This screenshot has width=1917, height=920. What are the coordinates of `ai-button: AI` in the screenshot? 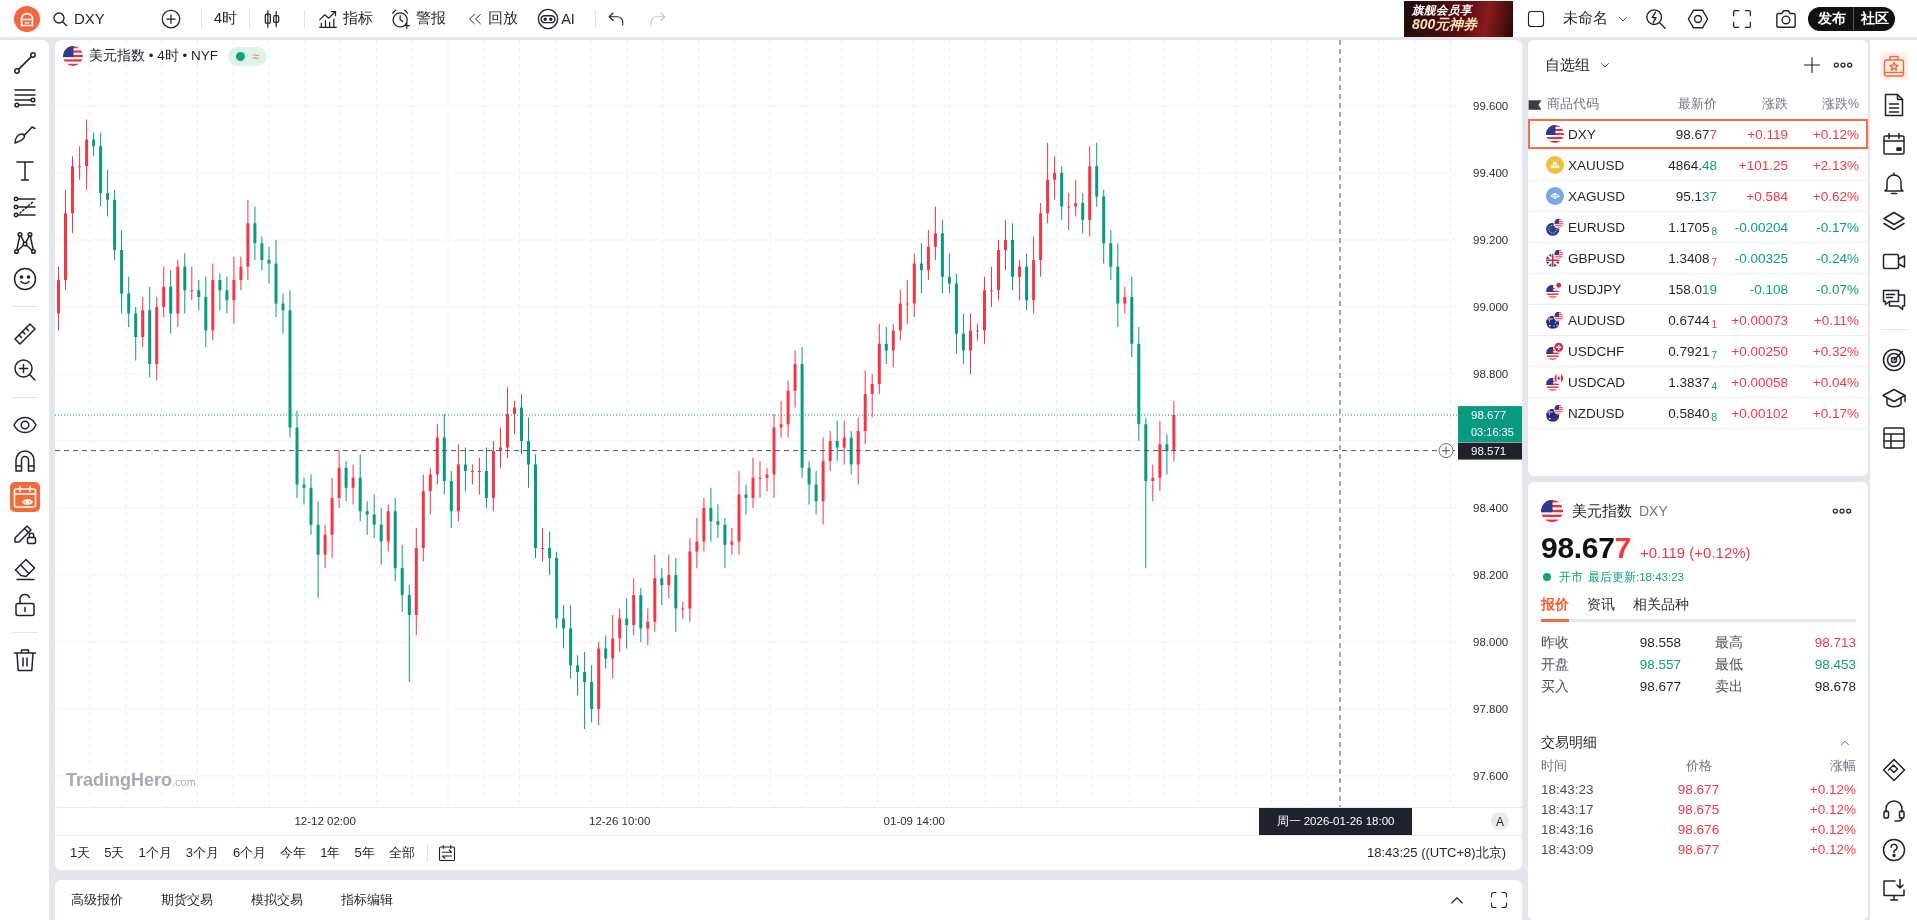 It's located at (556, 18).